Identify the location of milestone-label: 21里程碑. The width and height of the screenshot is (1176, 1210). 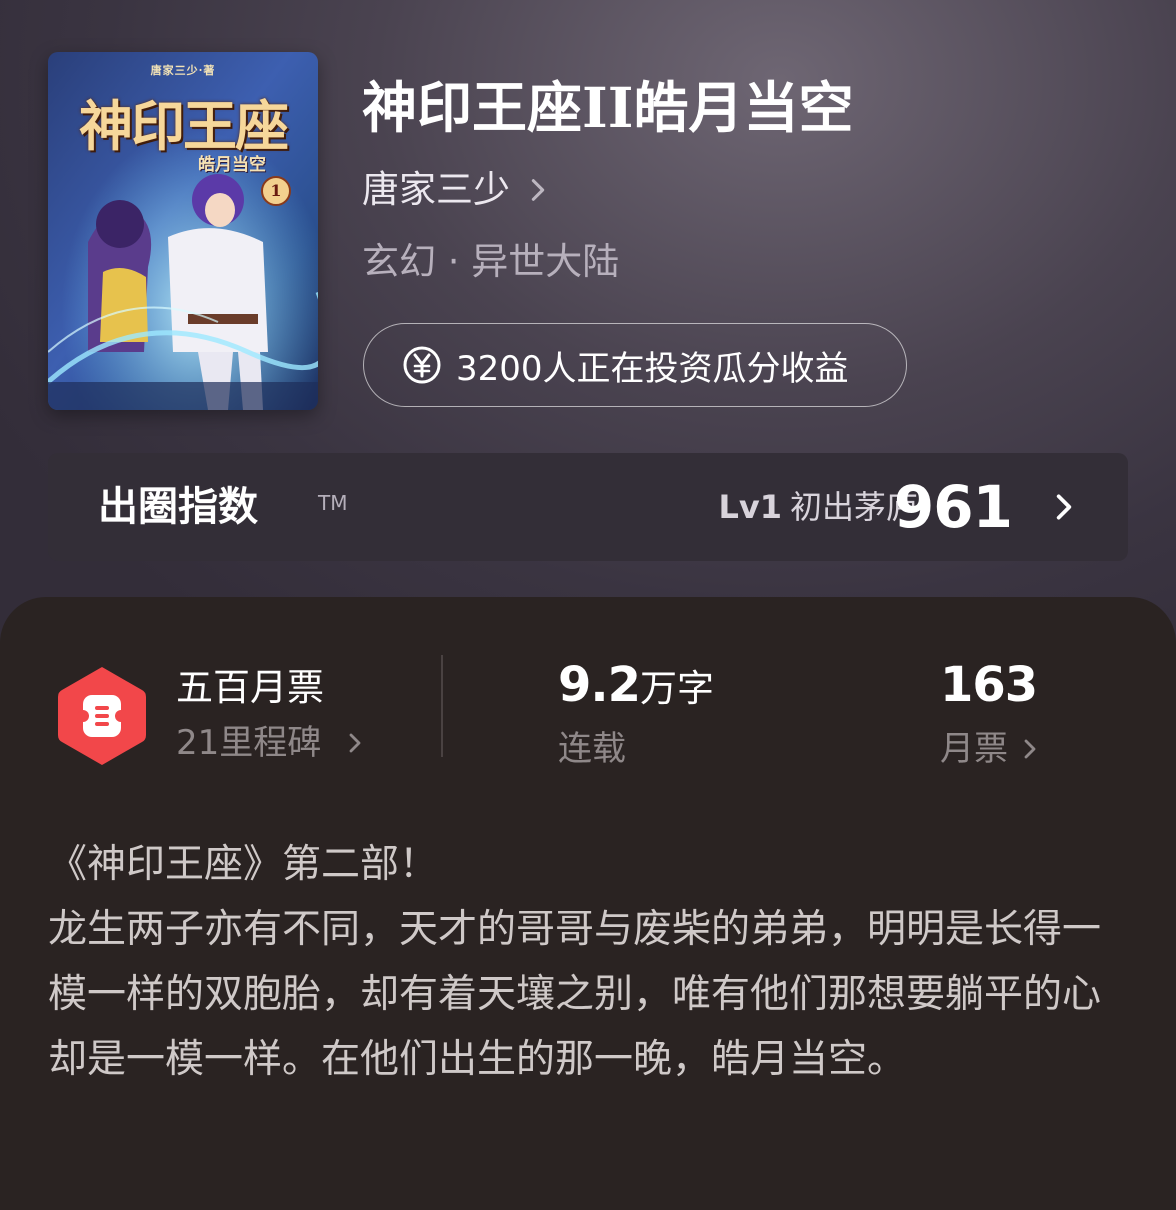
(249, 743).